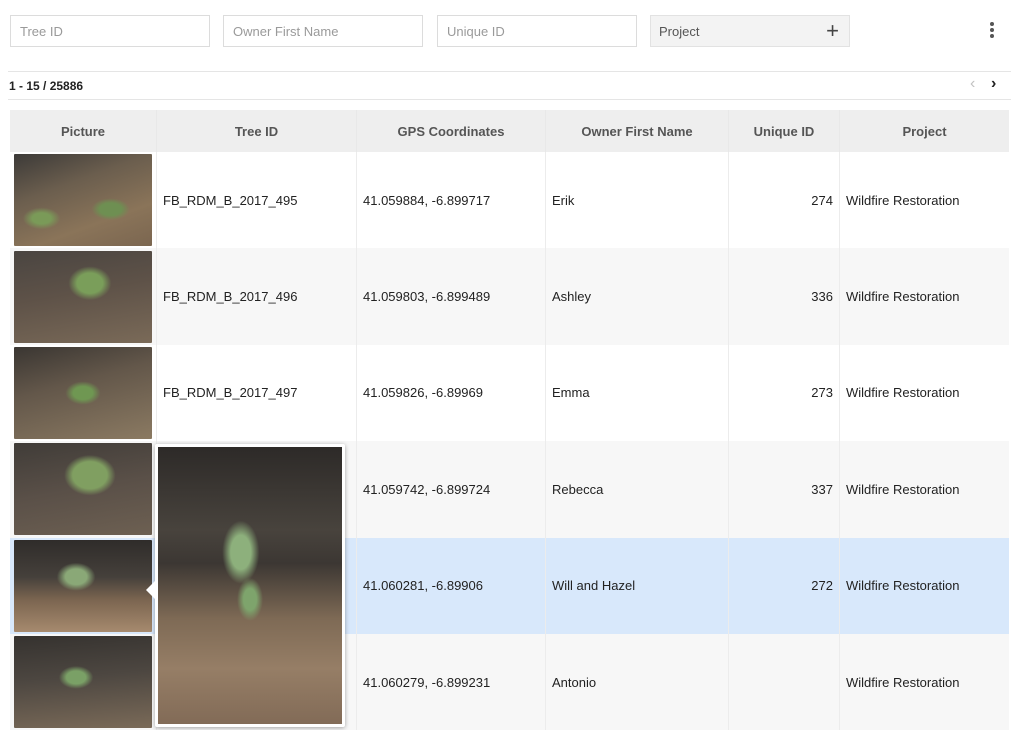 Image resolution: width=1024 pixels, height=730 pixels. What do you see at coordinates (784, 393) in the screenshot?
I see `unique-id-cell: 273` at bounding box center [784, 393].